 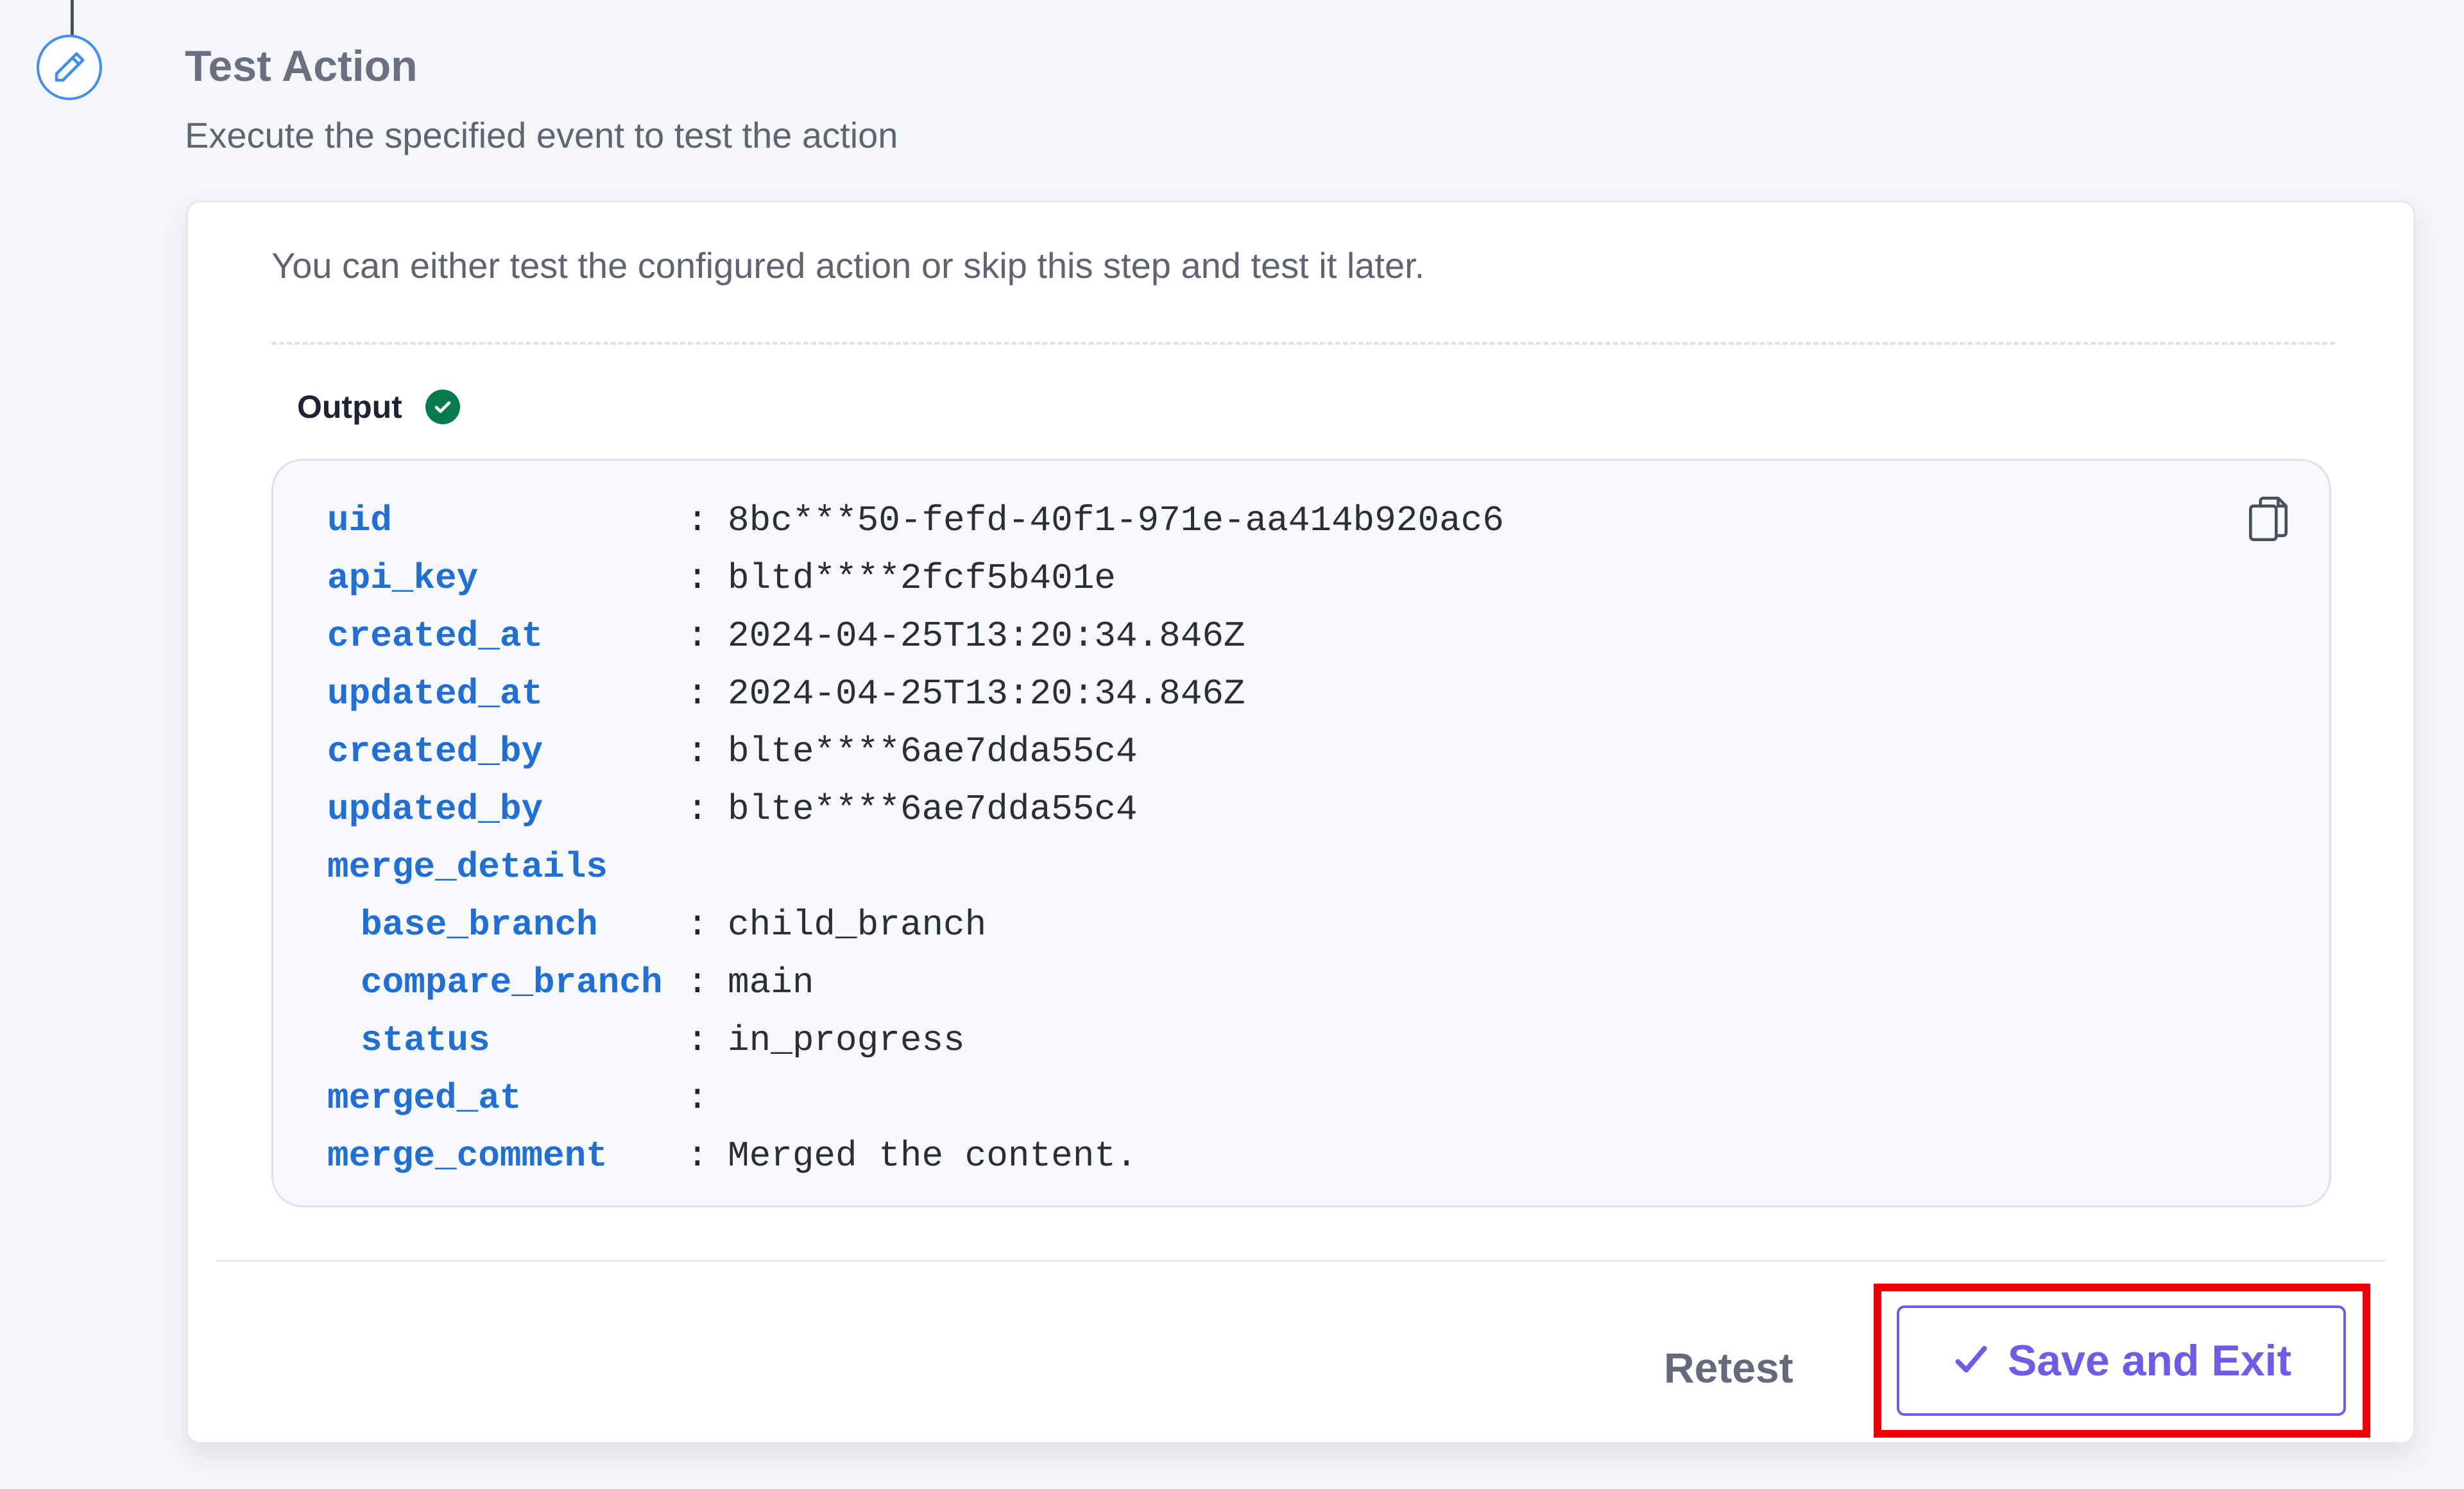 What do you see at coordinates (2149, 1361) in the screenshot?
I see `save-and-exit-label: Save and Exit` at bounding box center [2149, 1361].